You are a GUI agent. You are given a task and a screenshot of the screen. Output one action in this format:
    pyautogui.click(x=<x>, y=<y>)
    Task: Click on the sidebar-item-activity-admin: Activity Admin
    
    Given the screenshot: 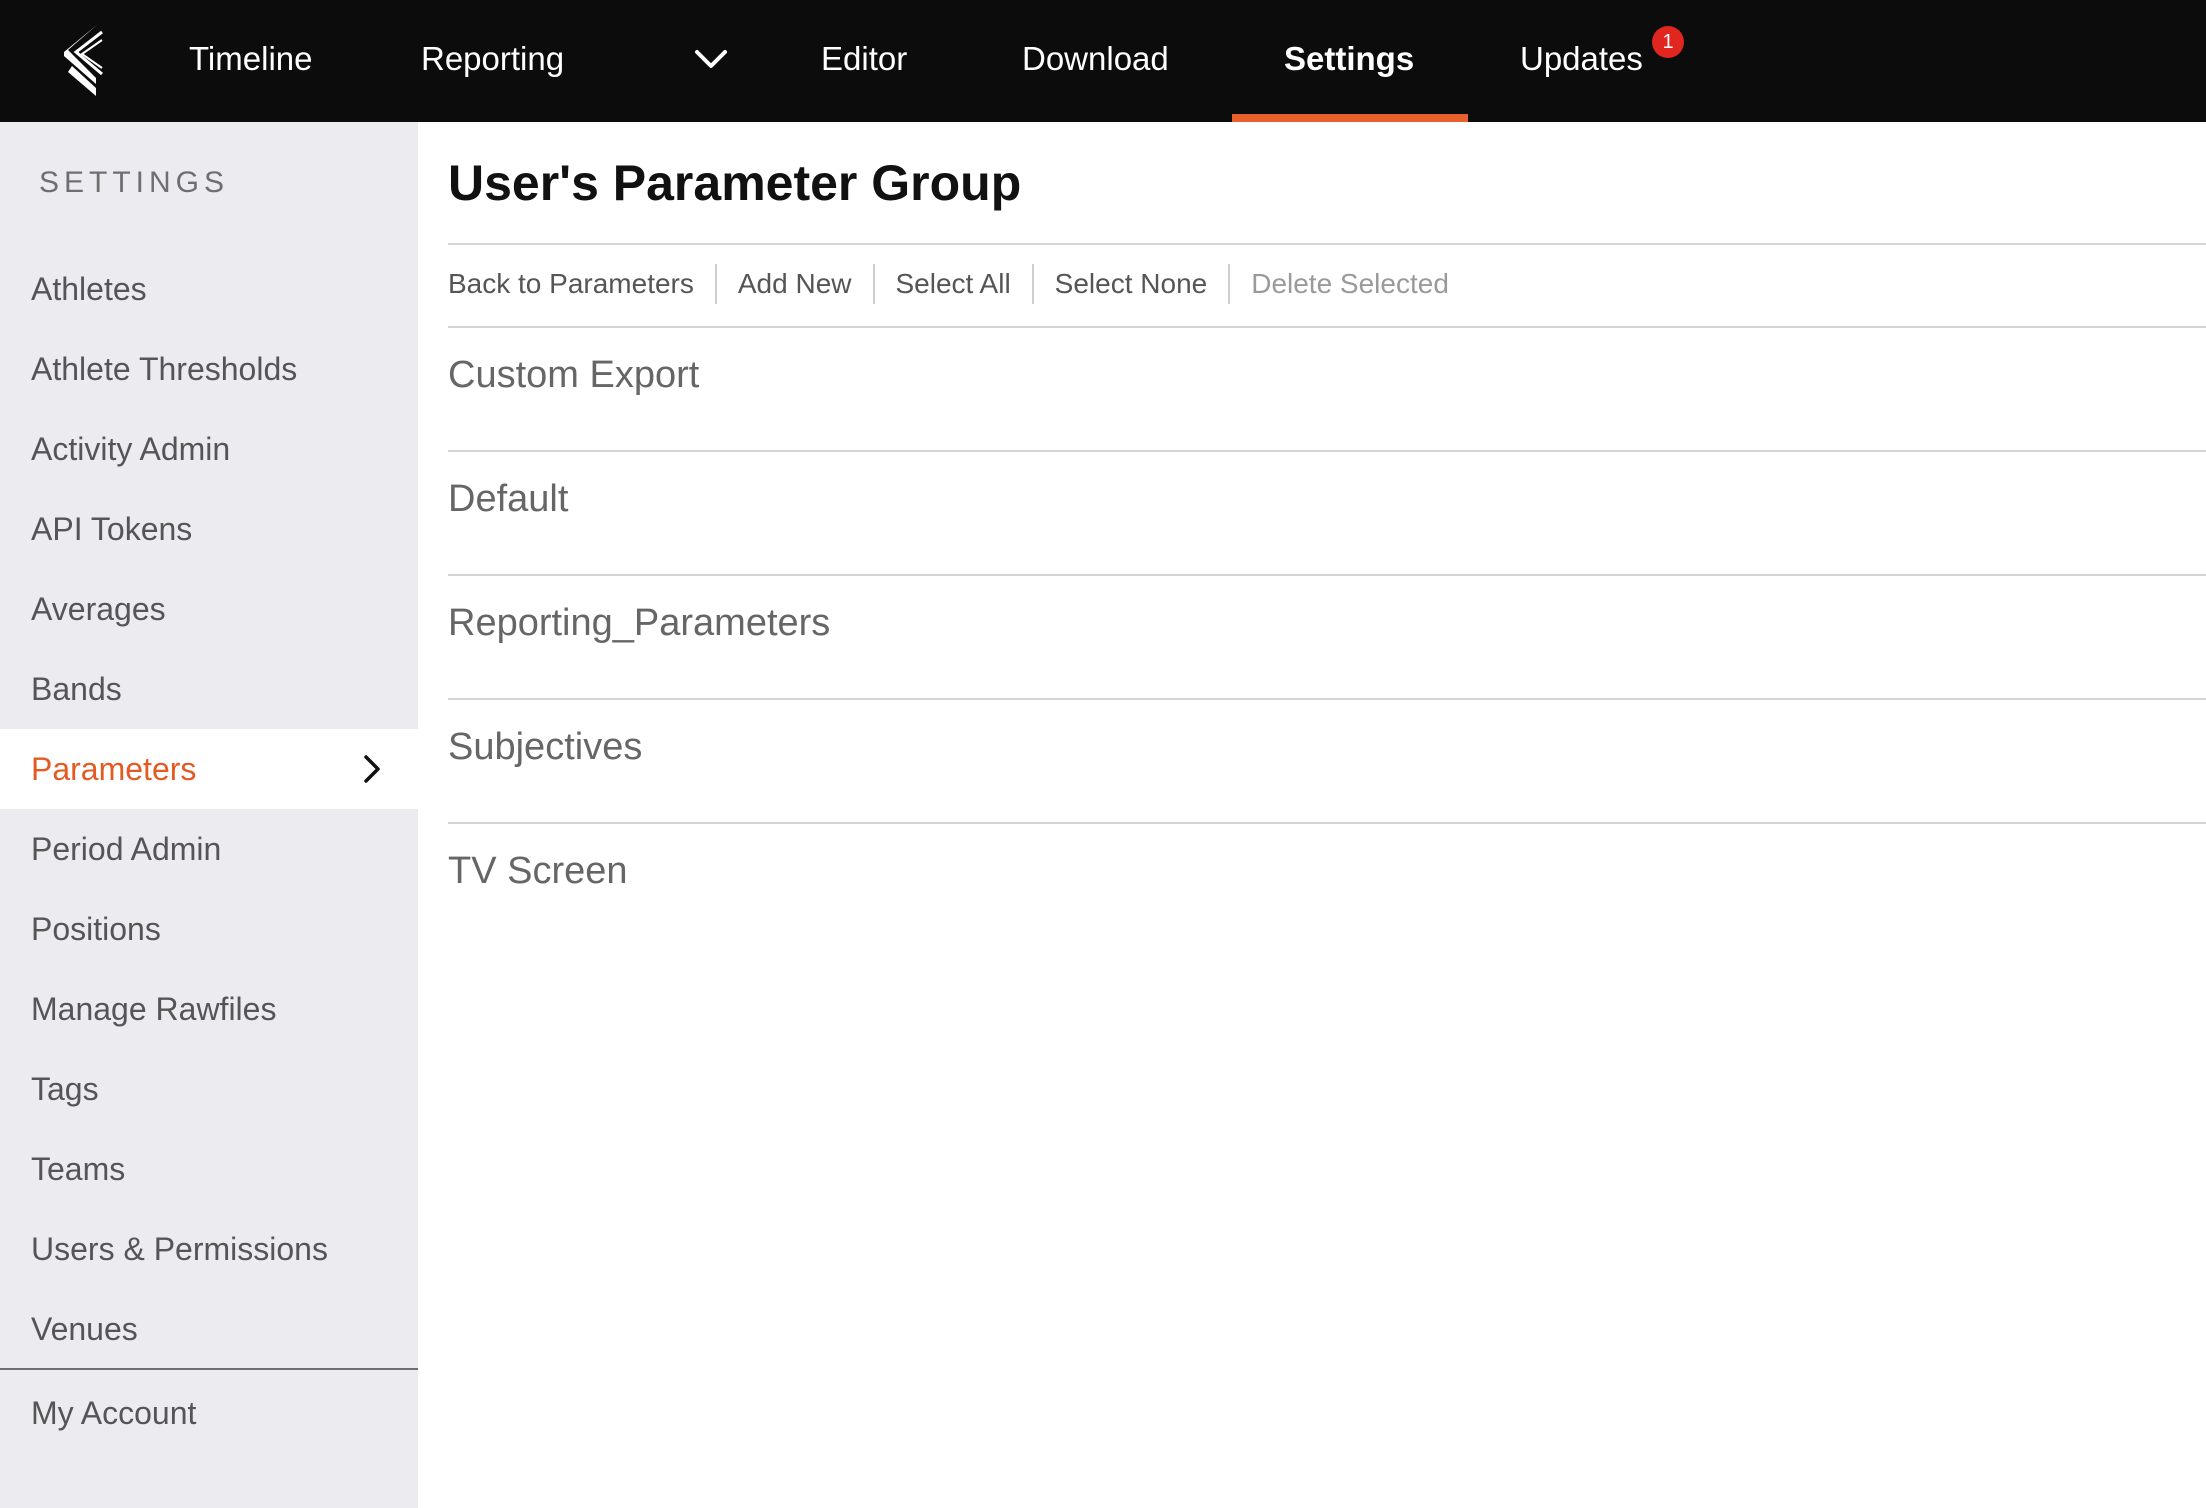 What is the action you would take?
    pyautogui.click(x=209, y=449)
    